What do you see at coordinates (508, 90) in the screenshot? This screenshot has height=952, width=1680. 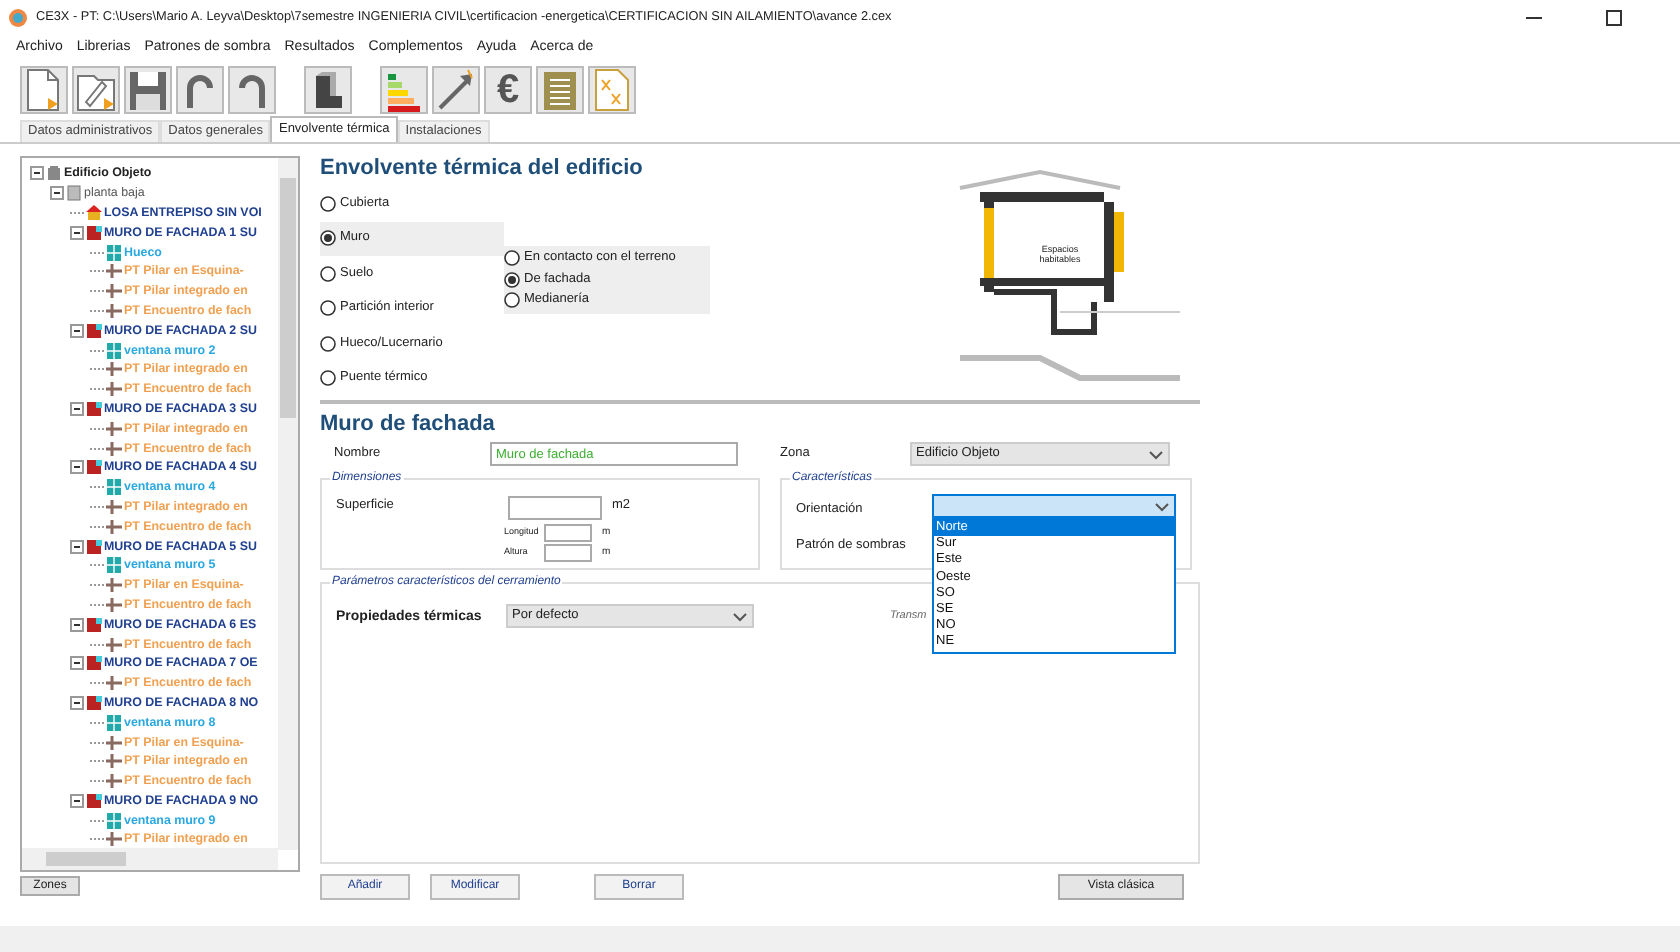 I see `euro-button: €` at bounding box center [508, 90].